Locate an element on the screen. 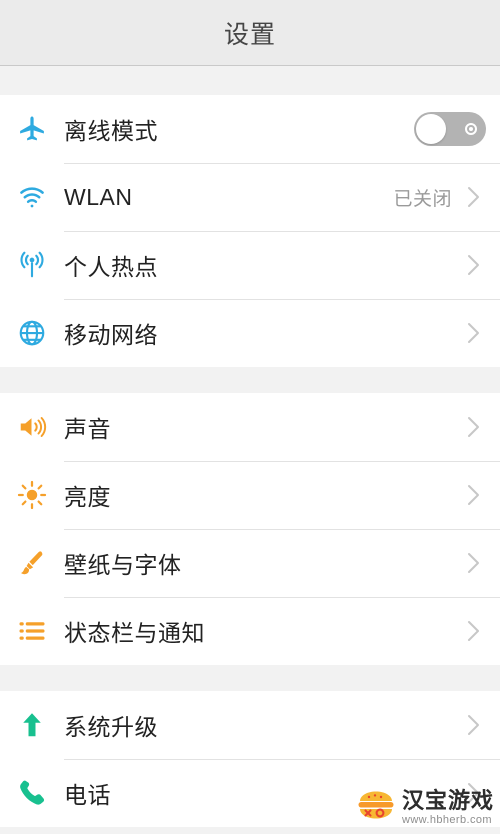 The image size is (500, 834). up-arrow-icon is located at coordinates (32, 725).